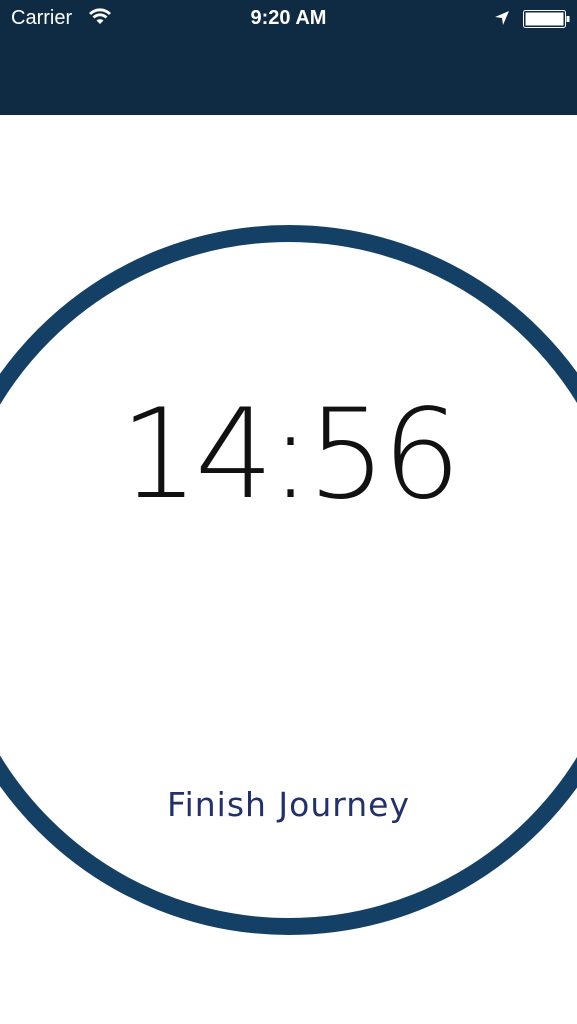 This screenshot has height=1024, width=577. What do you see at coordinates (290, 455) in the screenshot?
I see `journey-timer: 14:56` at bounding box center [290, 455].